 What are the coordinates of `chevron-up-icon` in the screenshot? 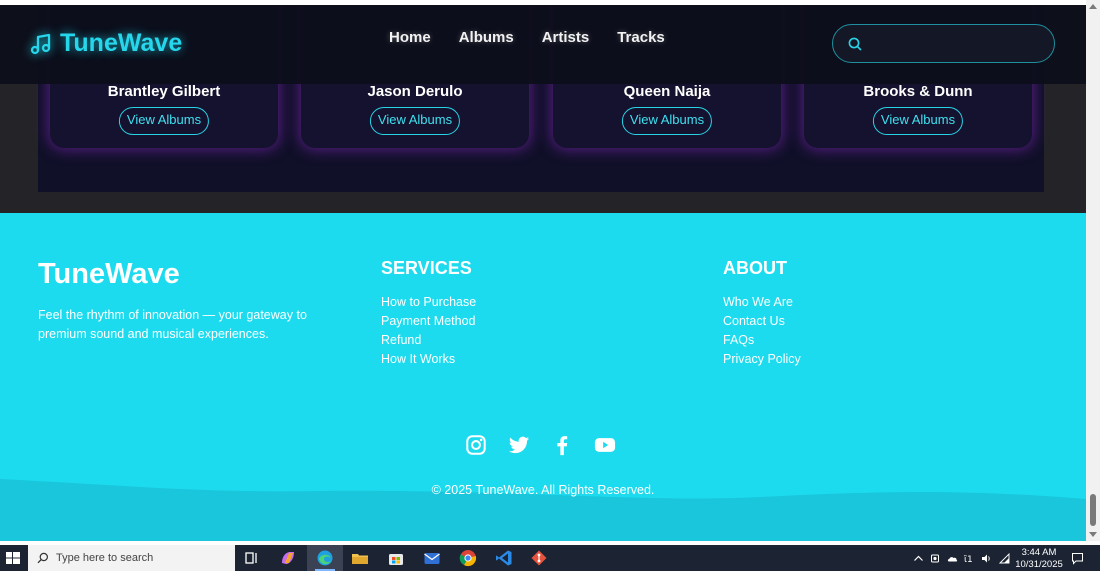 It's located at (918, 558).